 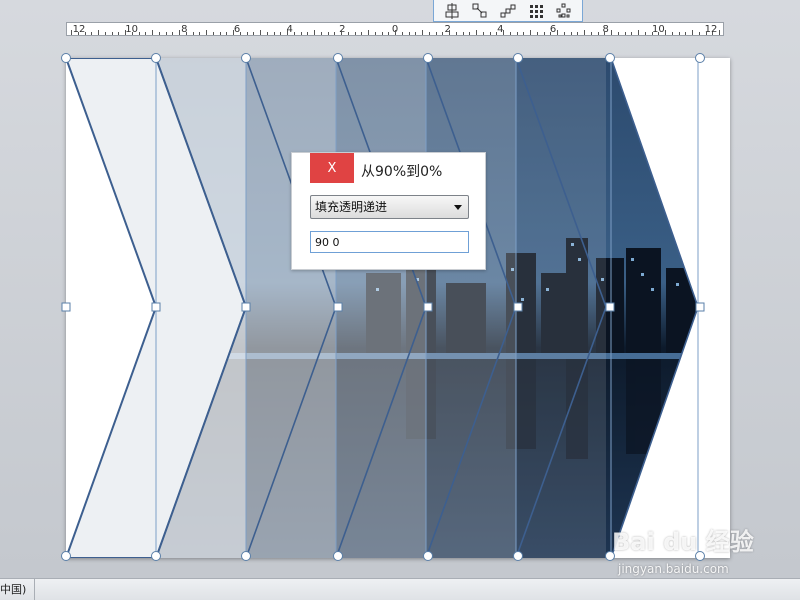 What do you see at coordinates (351, 207) in the screenshot?
I see `fill-mode-value: 填充透明递进` at bounding box center [351, 207].